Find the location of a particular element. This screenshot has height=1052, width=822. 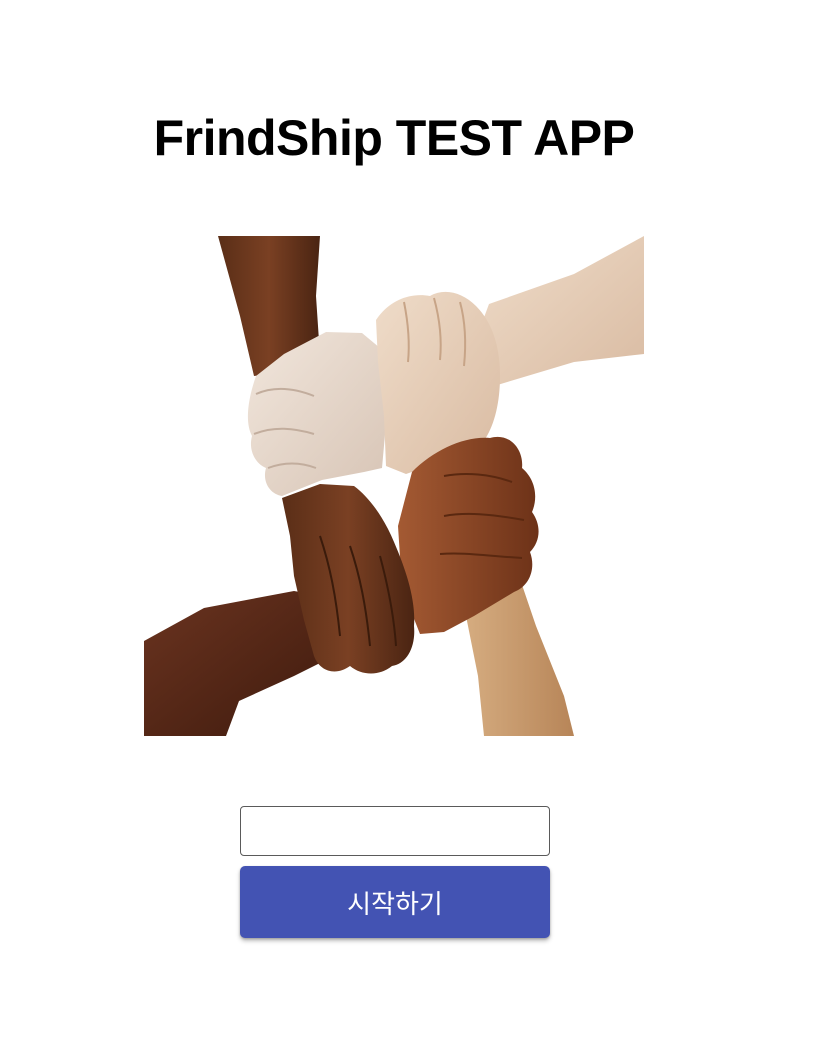

start-button: 시작하기 is located at coordinates (395, 902).